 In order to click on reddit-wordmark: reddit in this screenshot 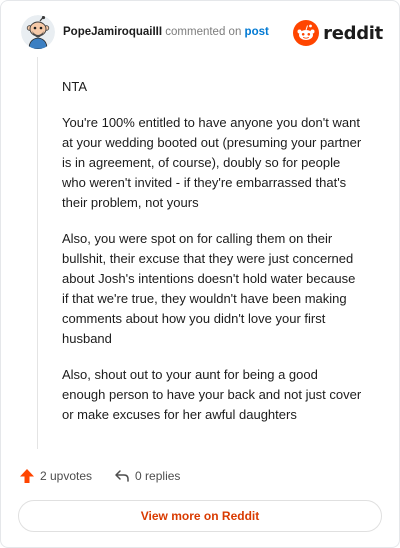, I will do `click(353, 33)`.